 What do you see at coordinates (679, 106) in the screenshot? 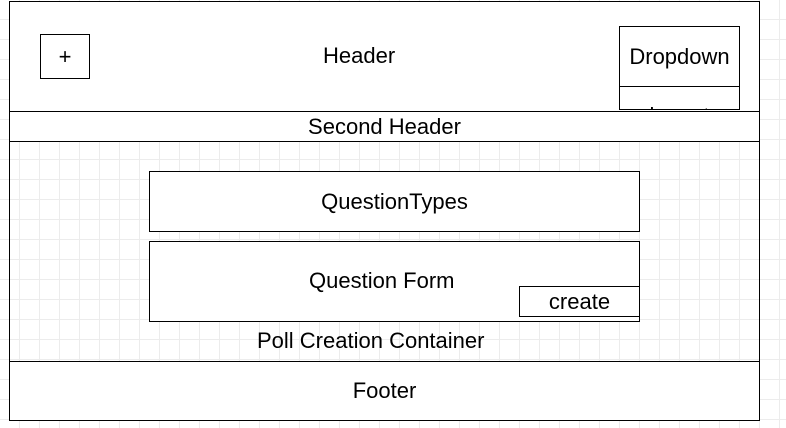
I see `logout-label: logout` at bounding box center [679, 106].